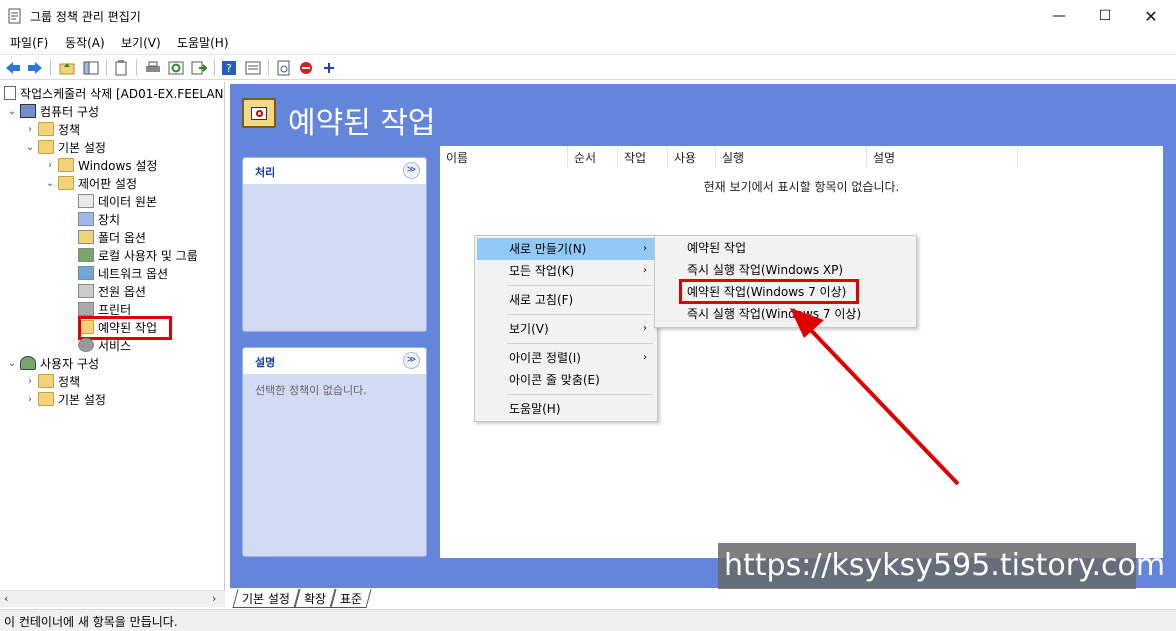 This screenshot has width=1176, height=631. Describe the element at coordinates (566, 358) in the screenshot. I see `menu-item-arrange-icons: 아이콘 정렬(I) ›` at that location.